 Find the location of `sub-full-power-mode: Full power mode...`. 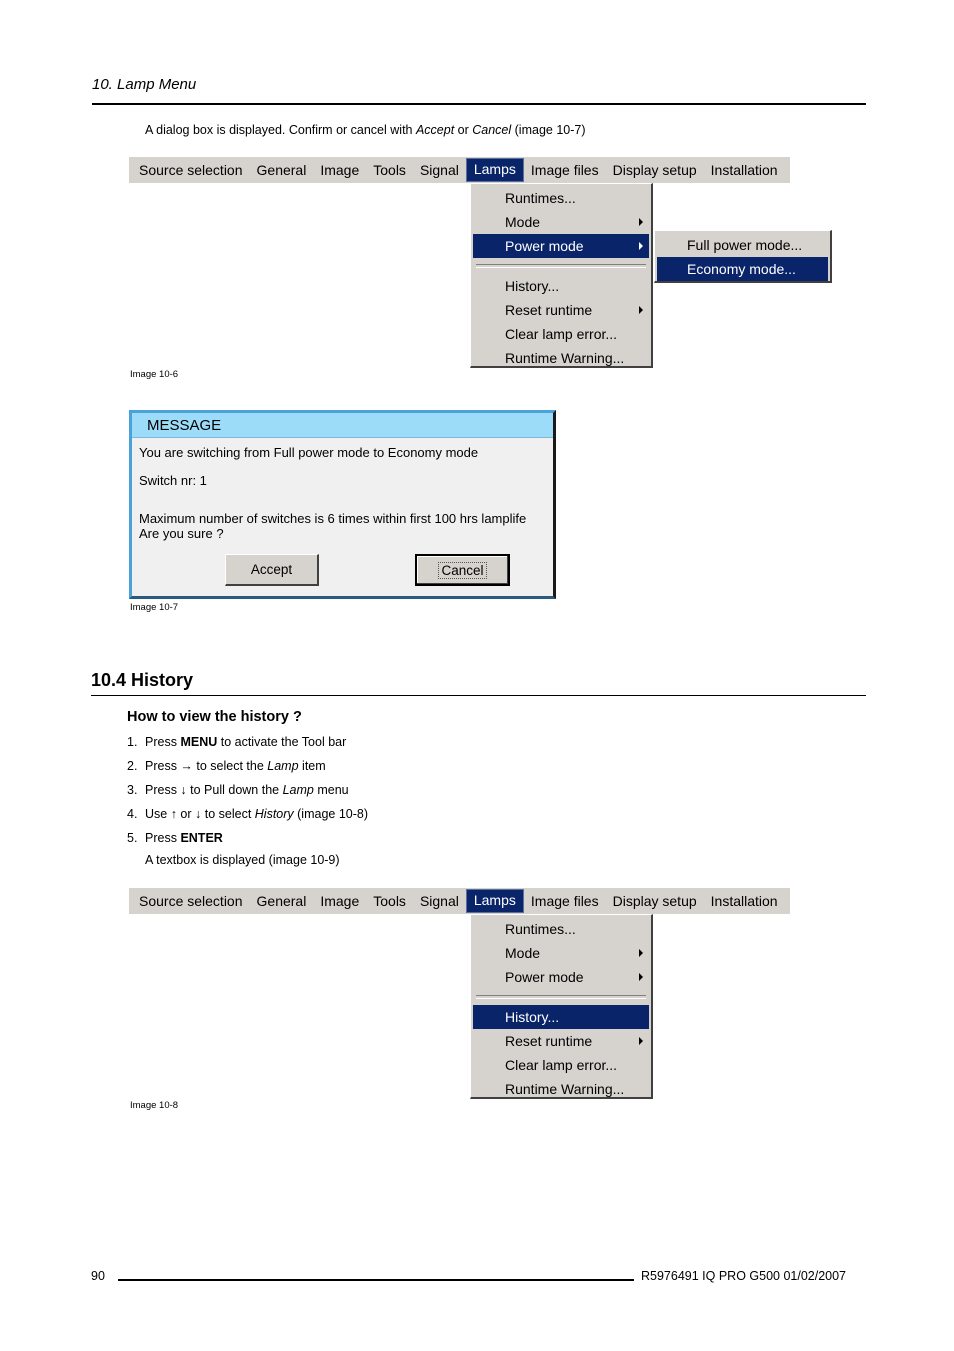

sub-full-power-mode: Full power mode... is located at coordinates (742, 245).